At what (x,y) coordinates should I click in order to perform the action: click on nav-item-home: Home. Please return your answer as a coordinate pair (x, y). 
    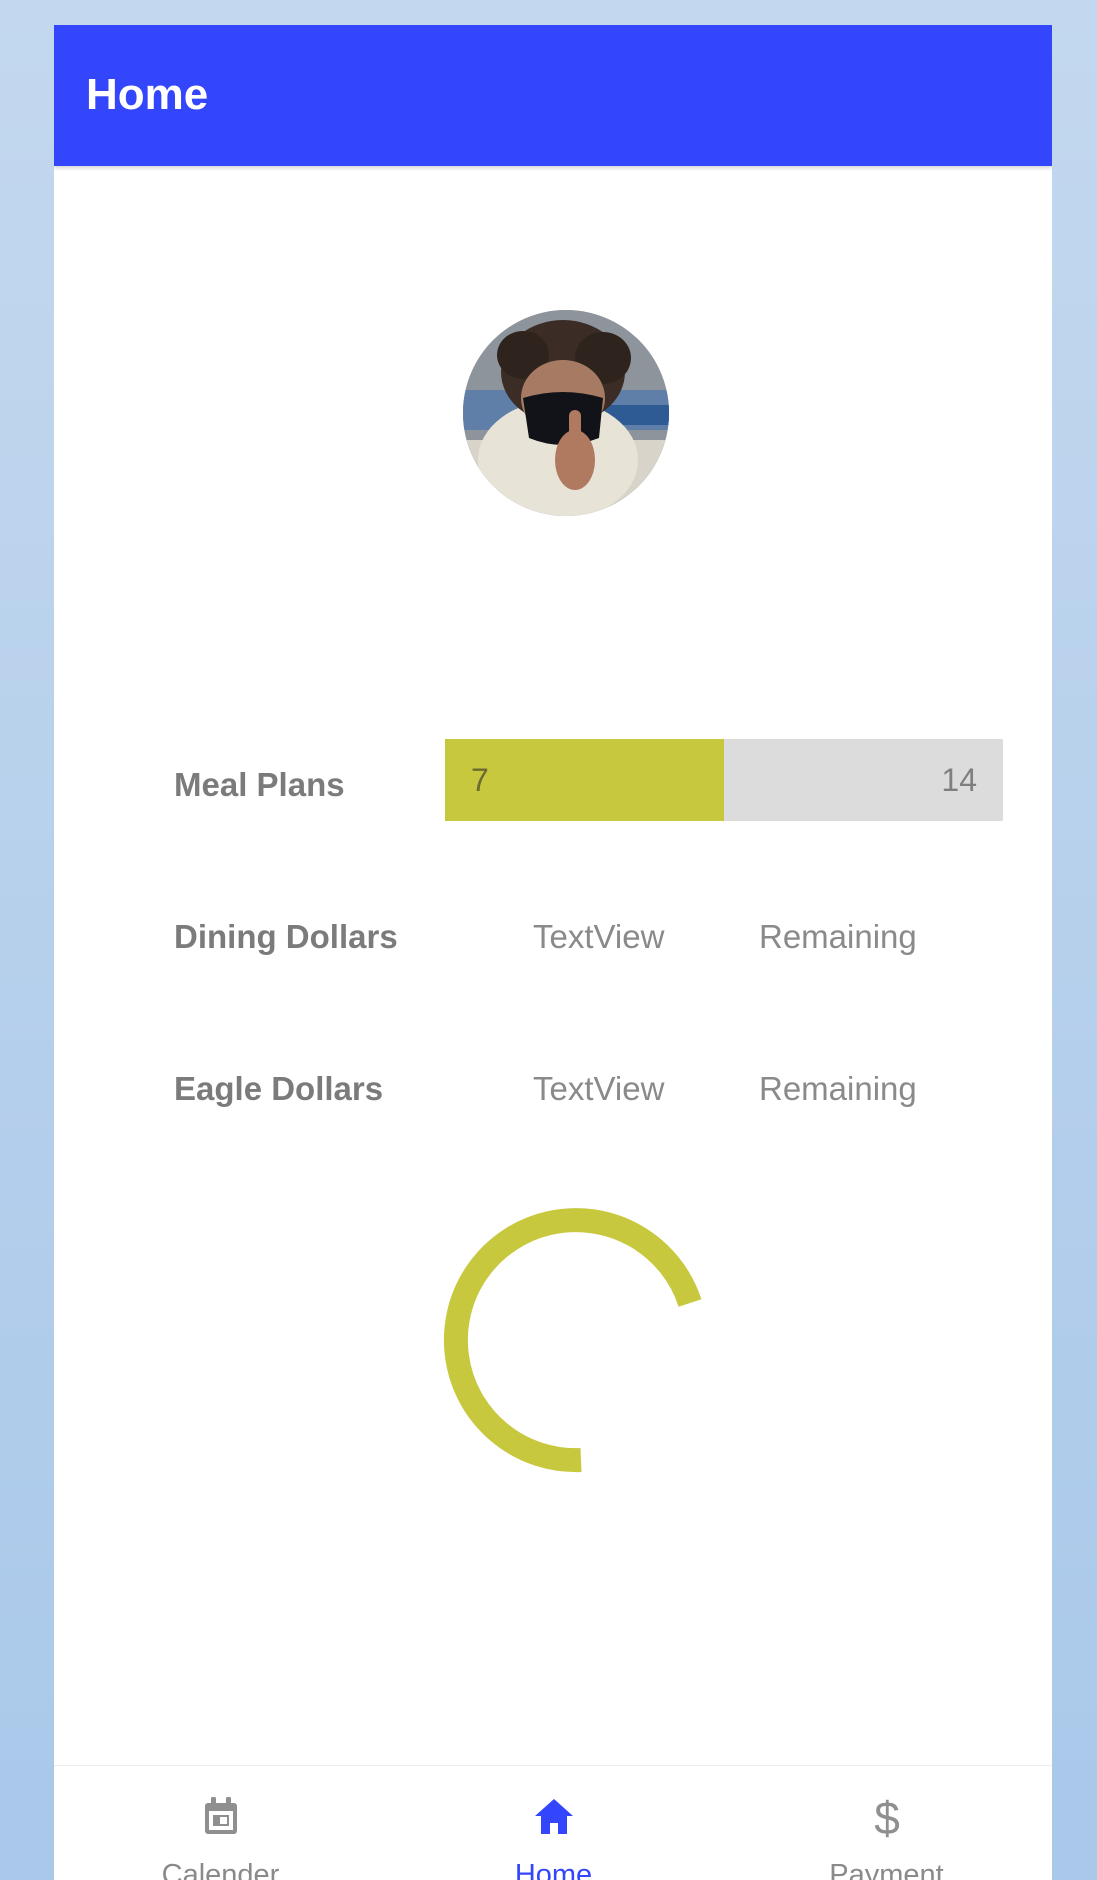
    Looking at the image, I should click on (553, 1823).